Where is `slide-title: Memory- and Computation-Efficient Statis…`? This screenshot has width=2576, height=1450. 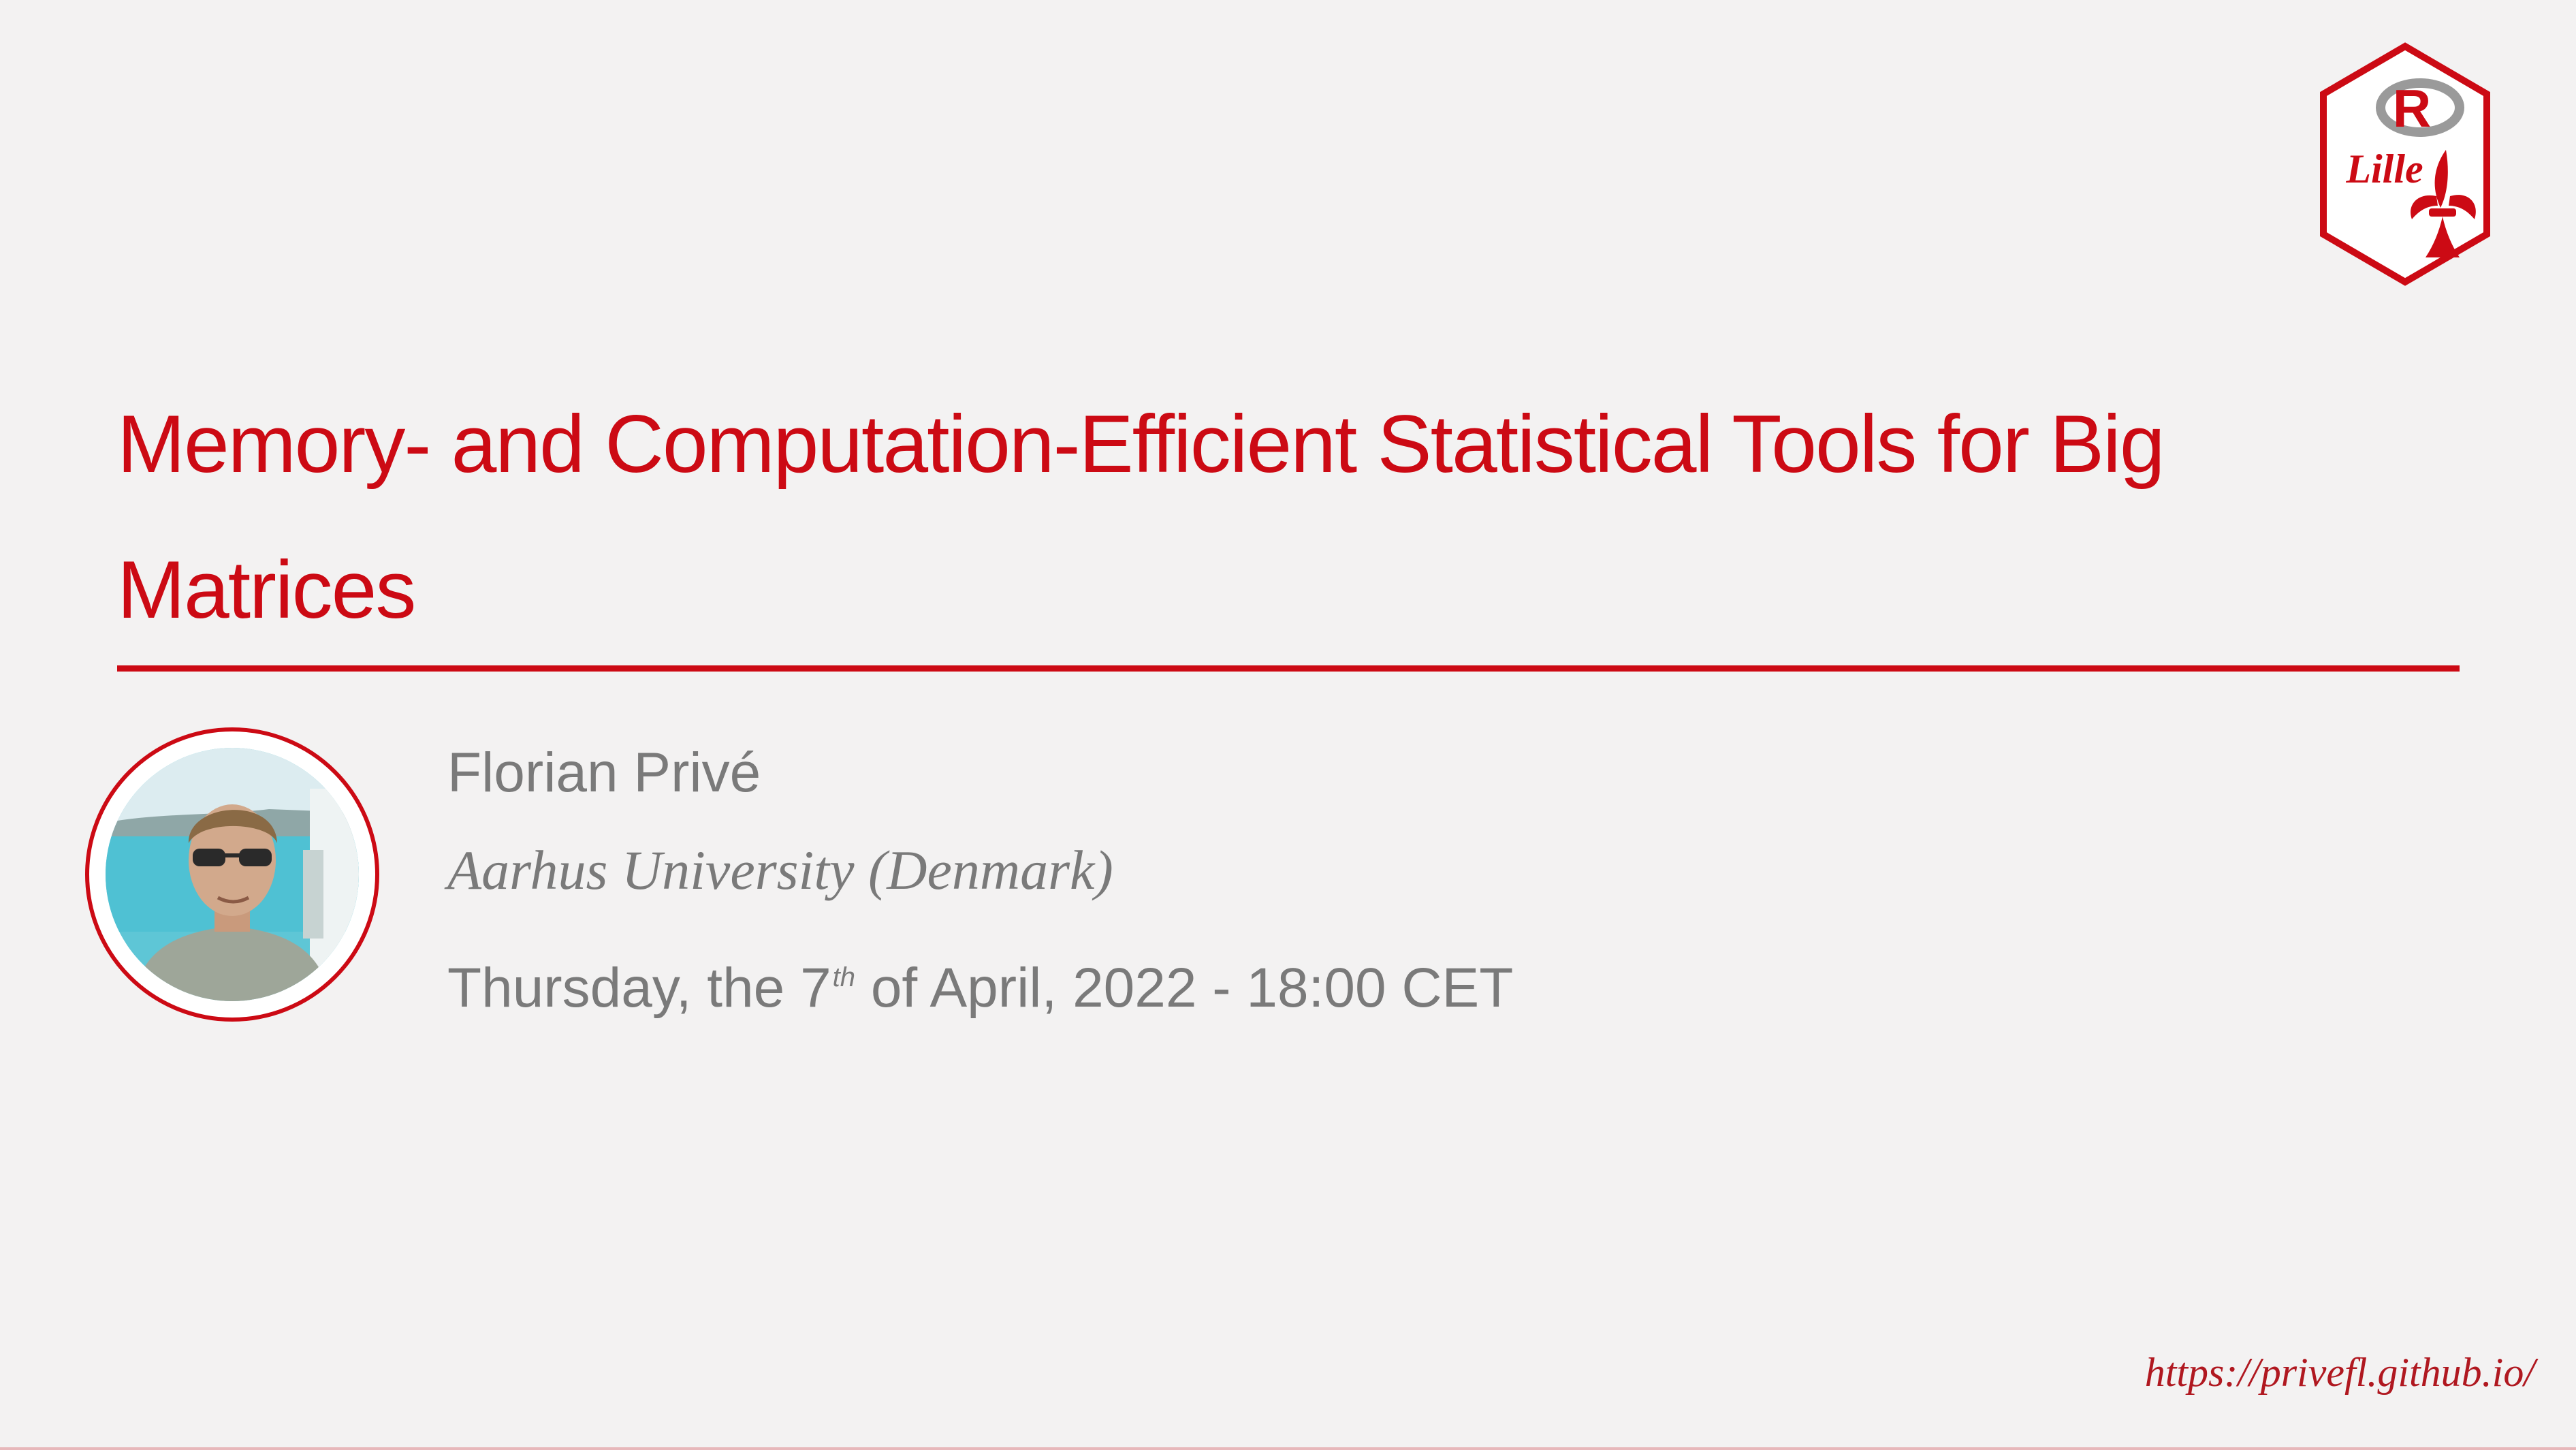 slide-title: Memory- and Computation-Efficient Statis… is located at coordinates (1141, 516).